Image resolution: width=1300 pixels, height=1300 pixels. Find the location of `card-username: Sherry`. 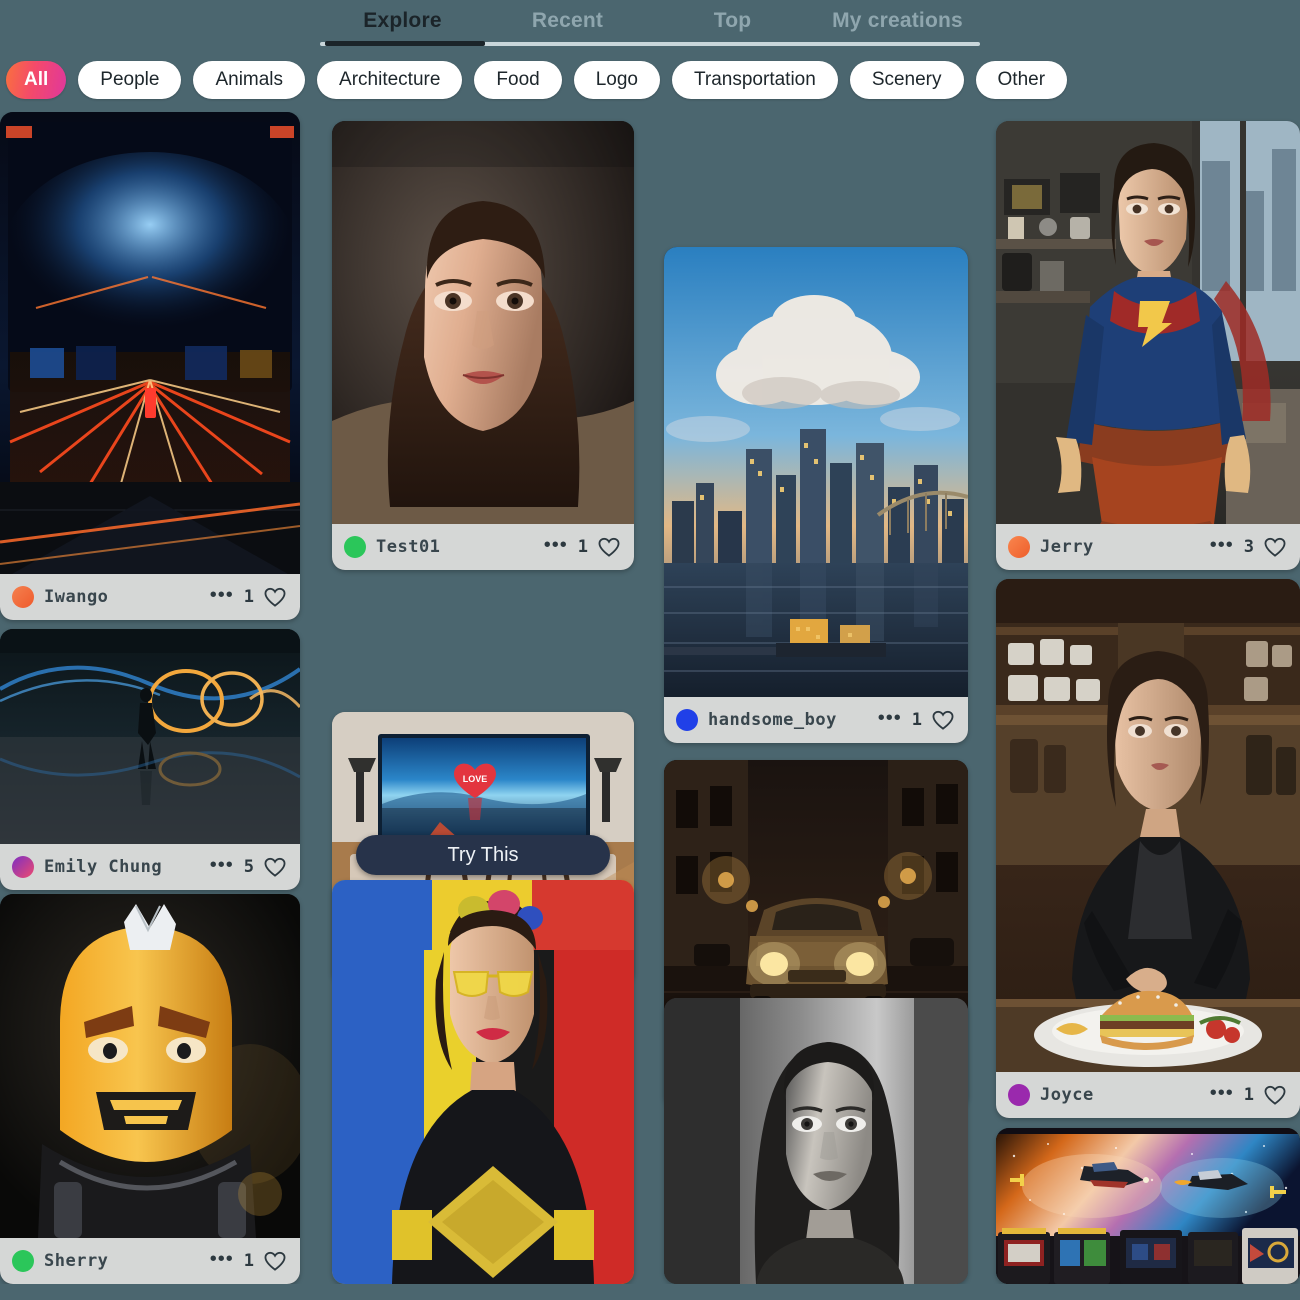

card-username: Sherry is located at coordinates (76, 1261).